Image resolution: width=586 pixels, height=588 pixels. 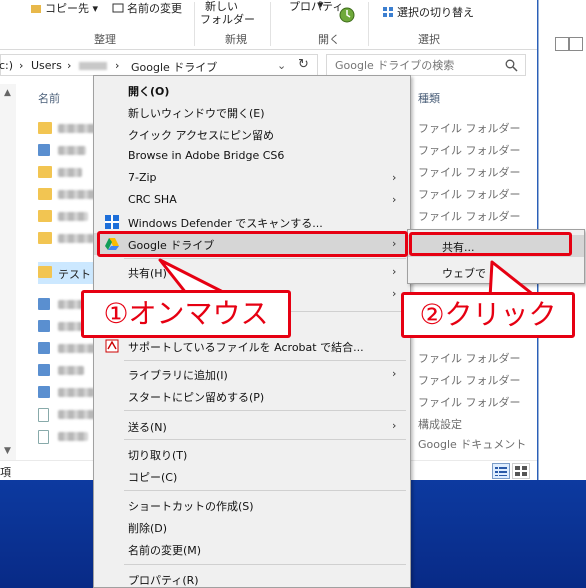 What do you see at coordinates (227, 19) in the screenshot?
I see `new-folder-button-line2: フォルダー` at bounding box center [227, 19].